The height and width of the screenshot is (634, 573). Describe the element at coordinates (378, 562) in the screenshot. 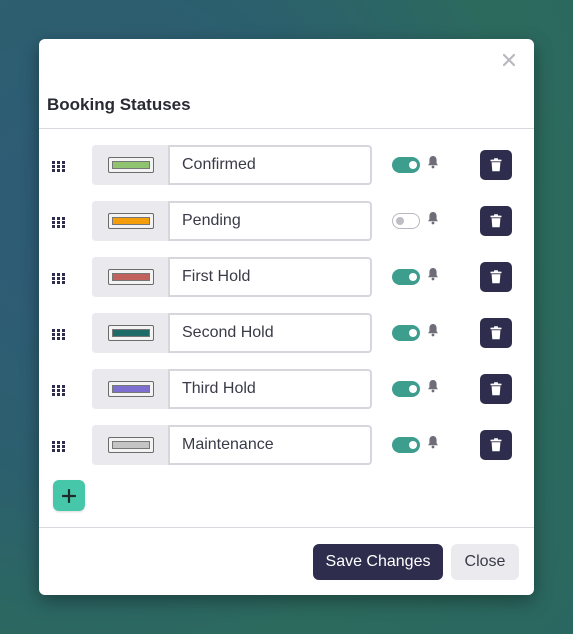

I see `save-changes-button: Save Changes` at that location.